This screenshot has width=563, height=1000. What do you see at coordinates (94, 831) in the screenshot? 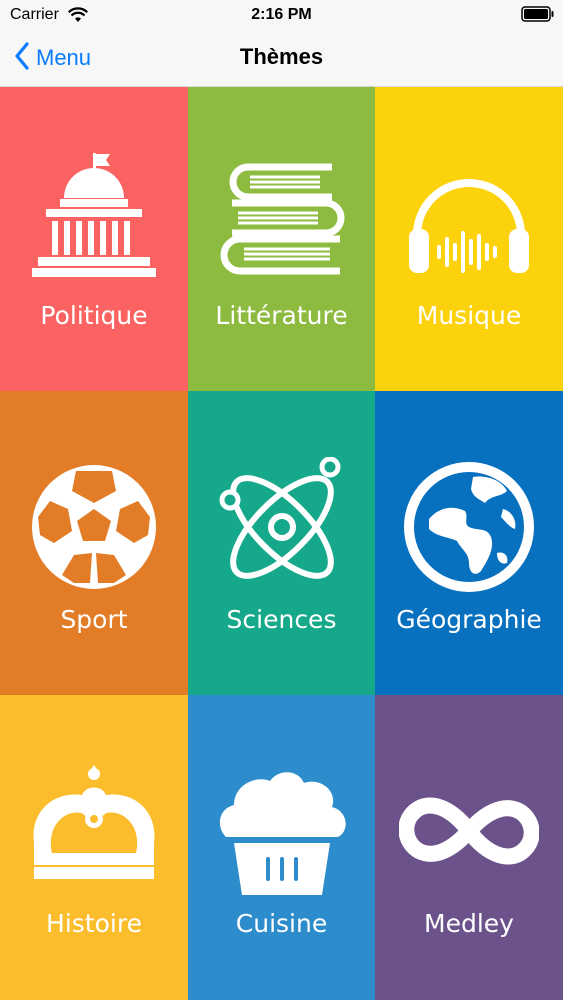
I see `crown-icon` at bounding box center [94, 831].